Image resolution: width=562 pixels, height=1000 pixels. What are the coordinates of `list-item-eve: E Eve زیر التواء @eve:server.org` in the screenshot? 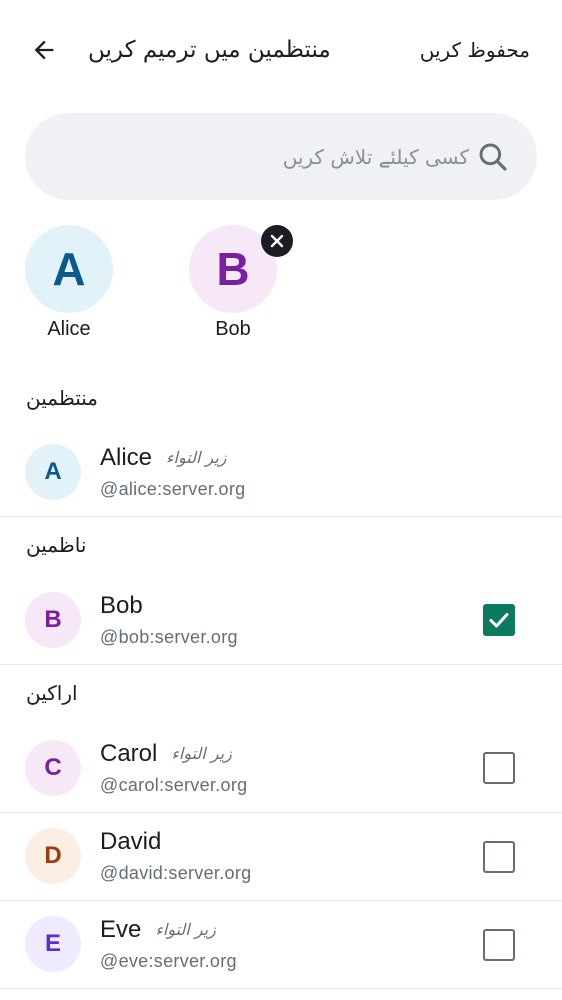 It's located at (281, 945).